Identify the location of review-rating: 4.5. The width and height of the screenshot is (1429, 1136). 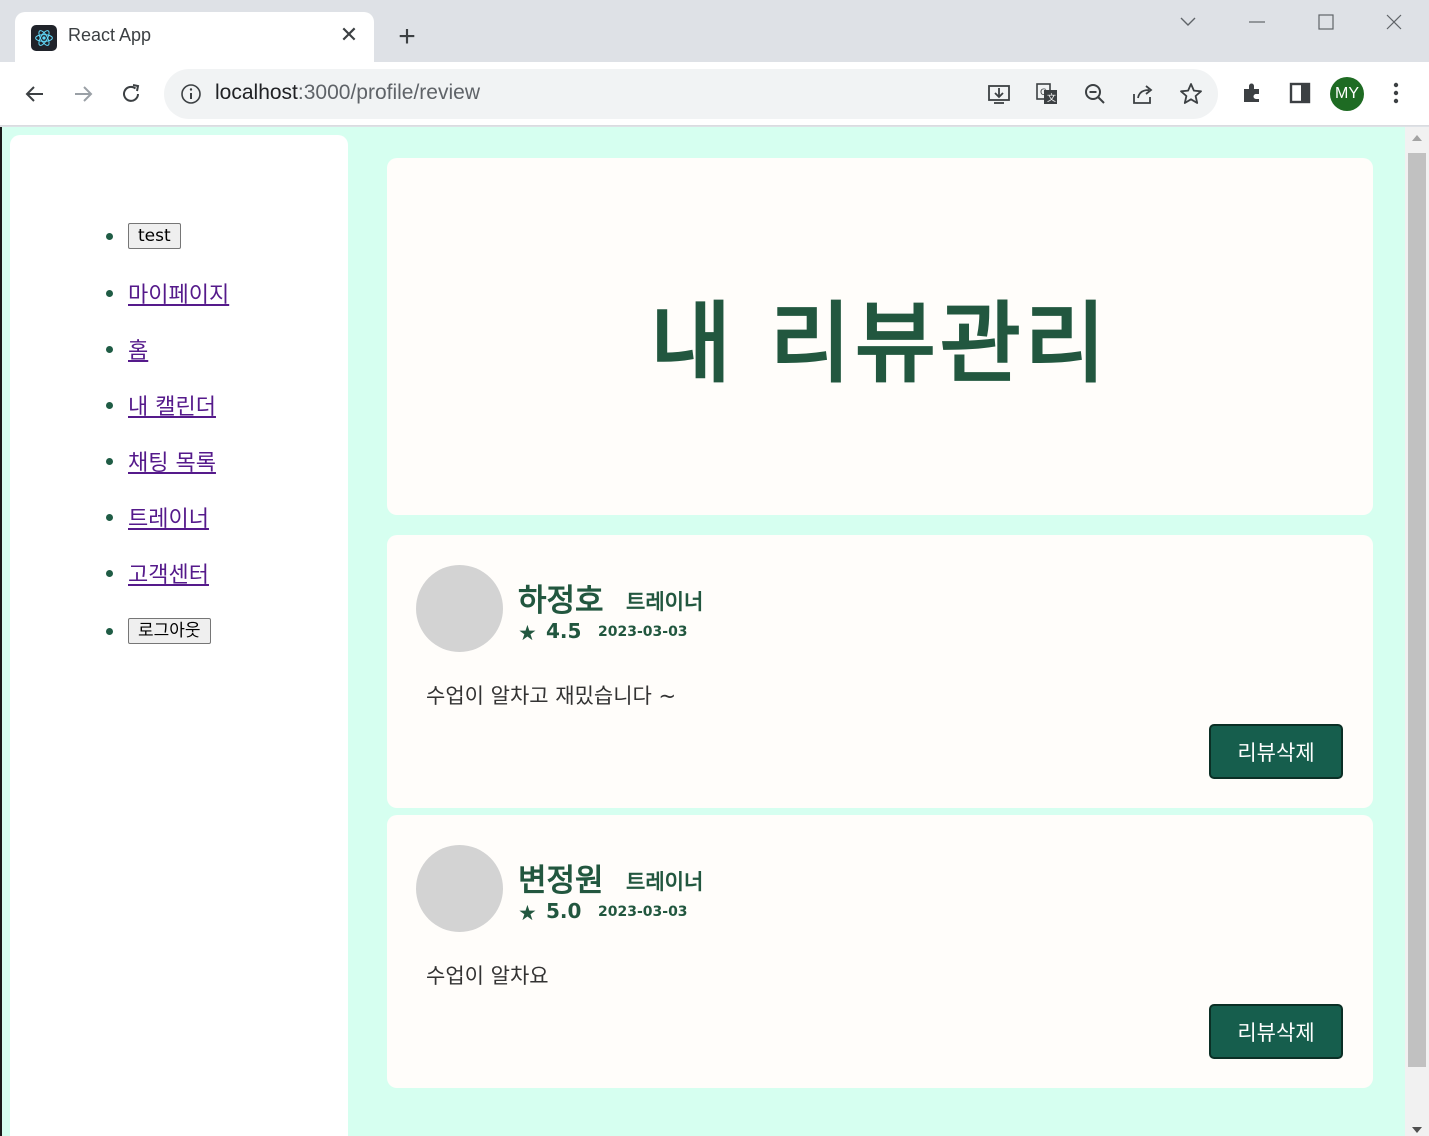
(564, 631).